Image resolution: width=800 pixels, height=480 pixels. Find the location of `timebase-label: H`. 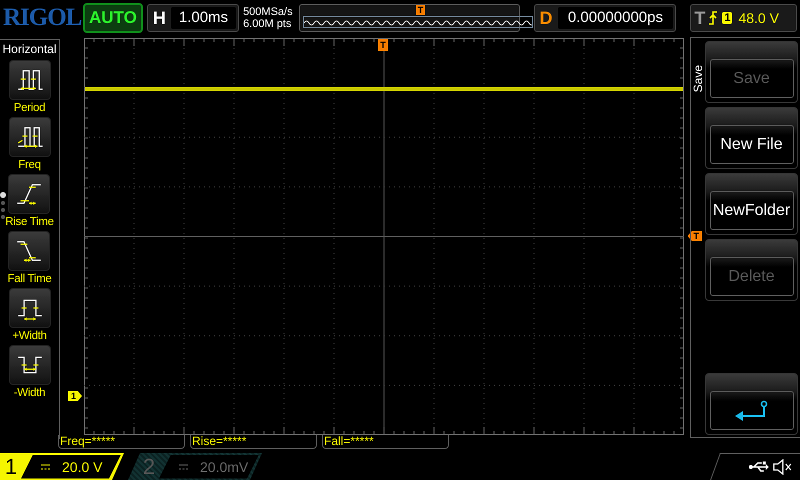

timebase-label: H is located at coordinates (159, 18).